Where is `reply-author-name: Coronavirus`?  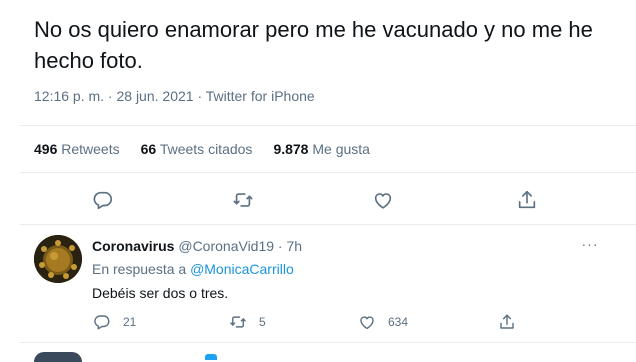
reply-author-name: Coronavirus is located at coordinates (133, 246).